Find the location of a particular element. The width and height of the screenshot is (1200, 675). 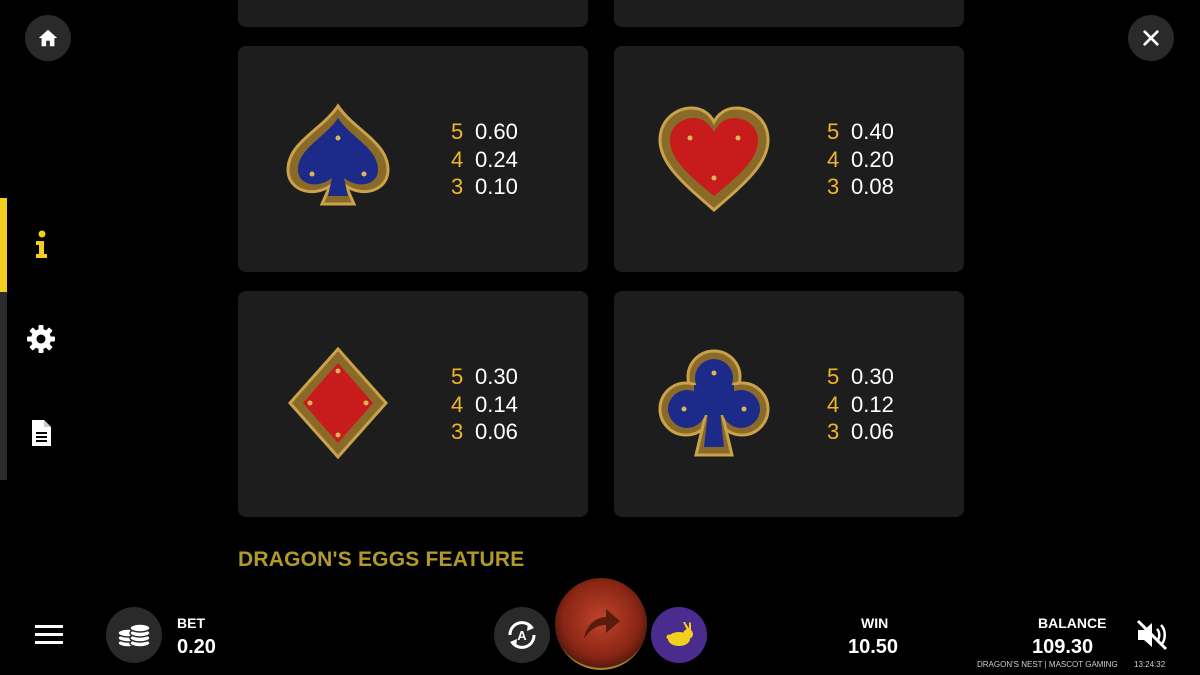

payout-row: 4 0.14 is located at coordinates (484, 405).